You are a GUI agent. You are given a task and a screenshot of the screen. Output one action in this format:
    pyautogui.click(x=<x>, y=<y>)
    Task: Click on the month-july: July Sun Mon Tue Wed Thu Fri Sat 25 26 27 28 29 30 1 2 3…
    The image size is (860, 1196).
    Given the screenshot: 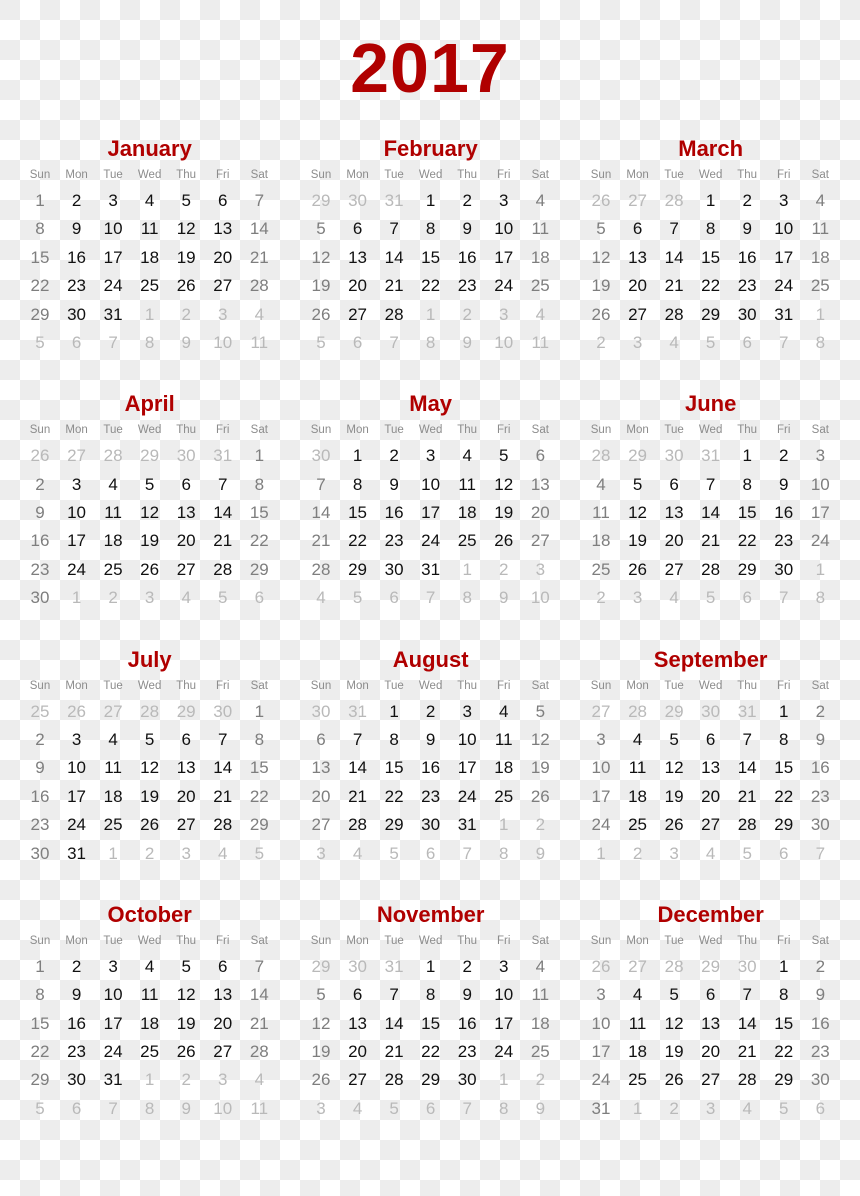 What is the action you would take?
    pyautogui.click(x=135, y=766)
    